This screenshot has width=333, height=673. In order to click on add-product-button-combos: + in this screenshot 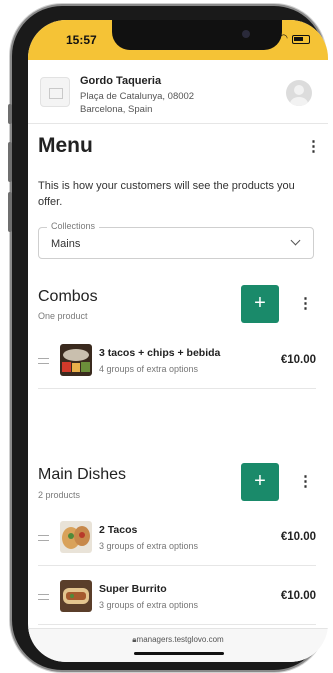, I will do `click(260, 304)`.